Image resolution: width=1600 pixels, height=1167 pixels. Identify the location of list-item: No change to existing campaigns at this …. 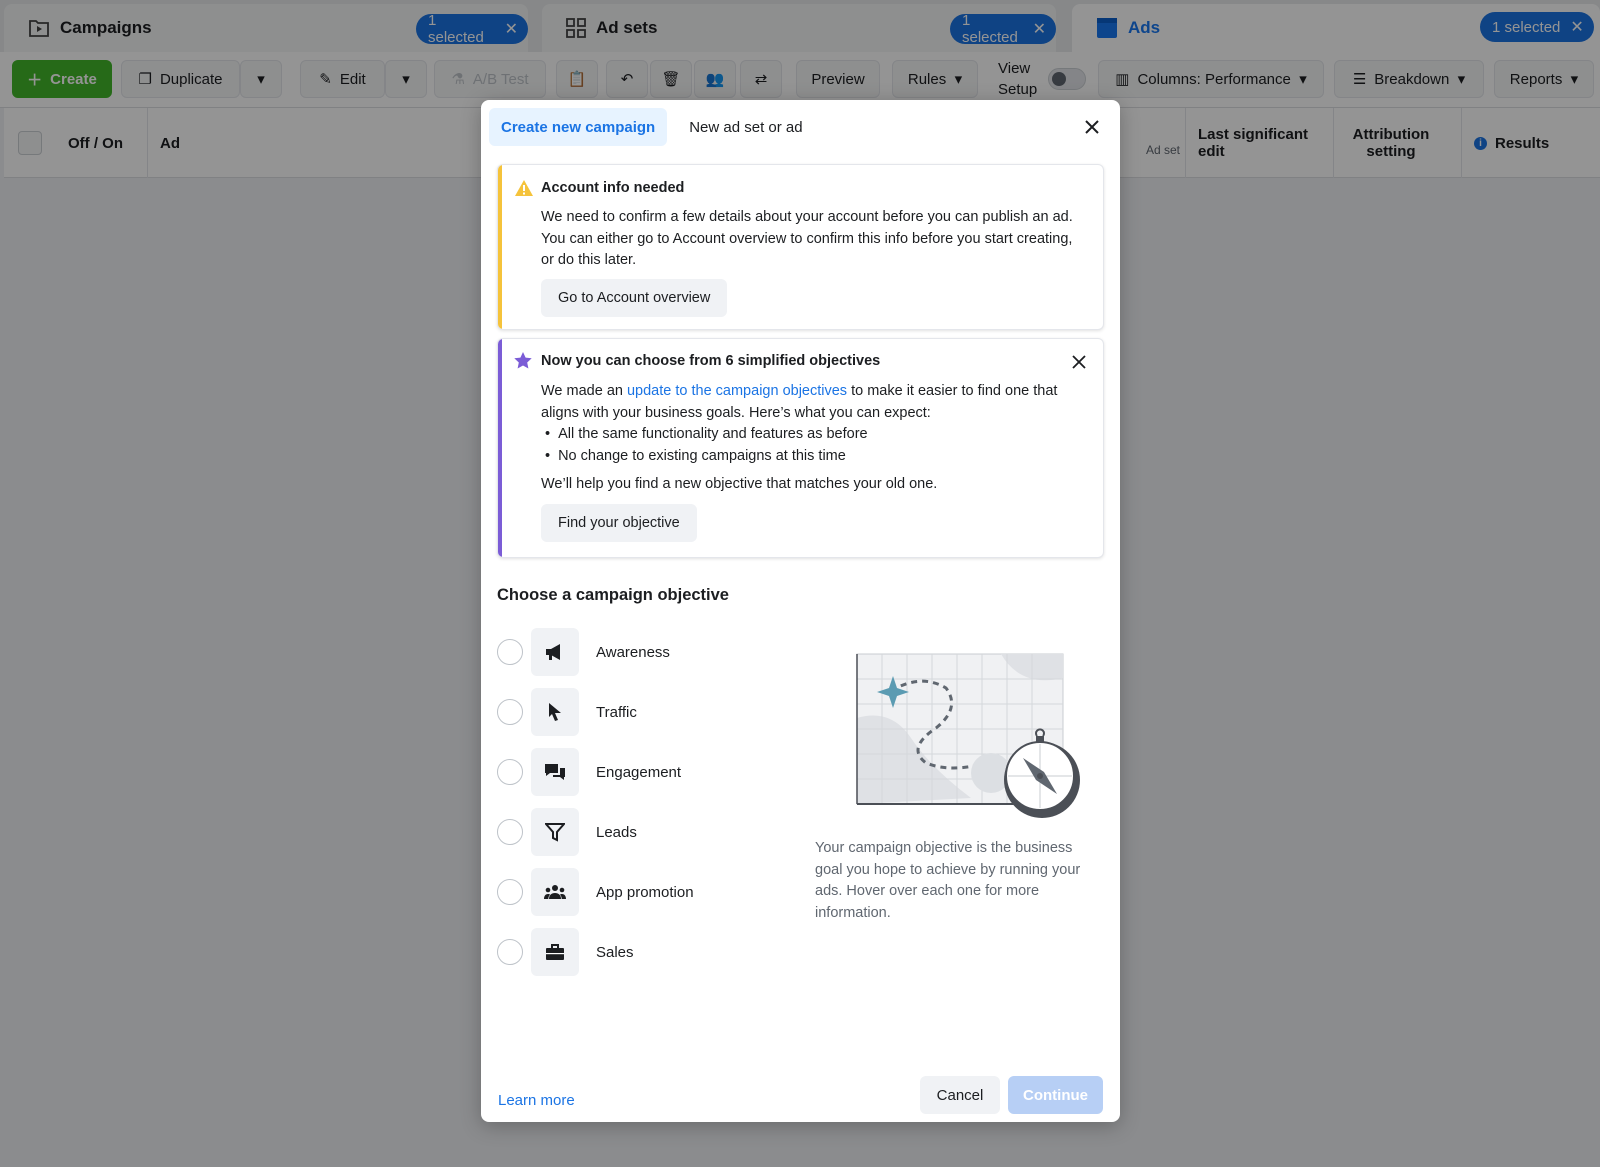
(704, 457).